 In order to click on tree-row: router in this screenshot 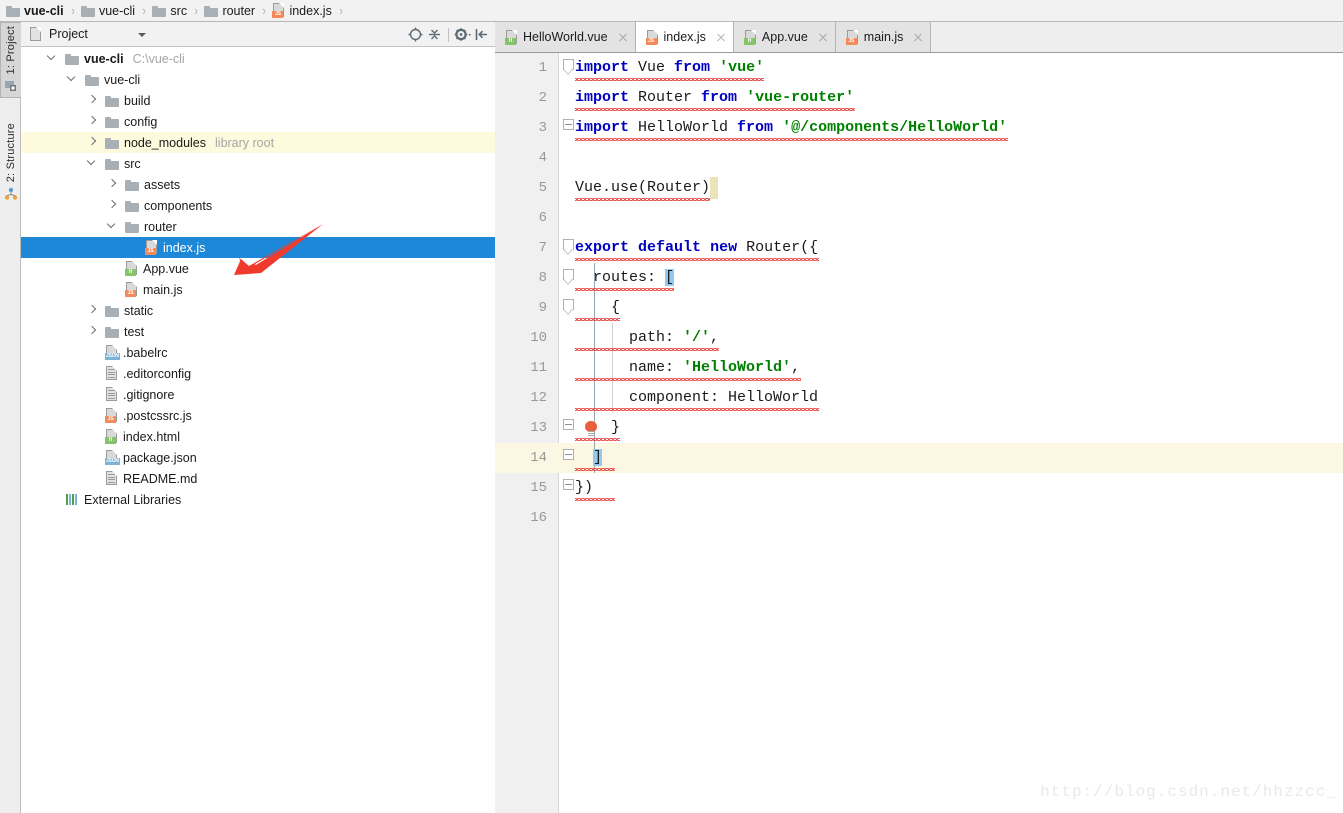, I will do `click(258, 226)`.